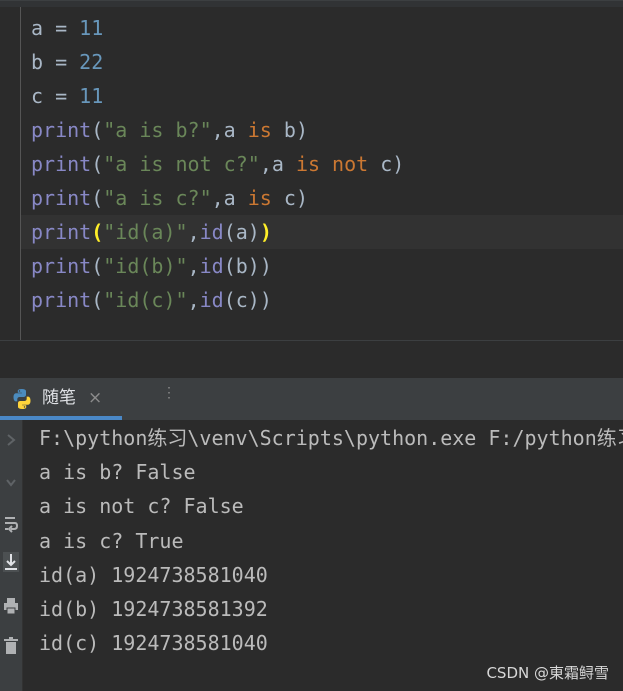  Describe the element at coordinates (247, 266) in the screenshot. I see `code-token: (b))` at that location.